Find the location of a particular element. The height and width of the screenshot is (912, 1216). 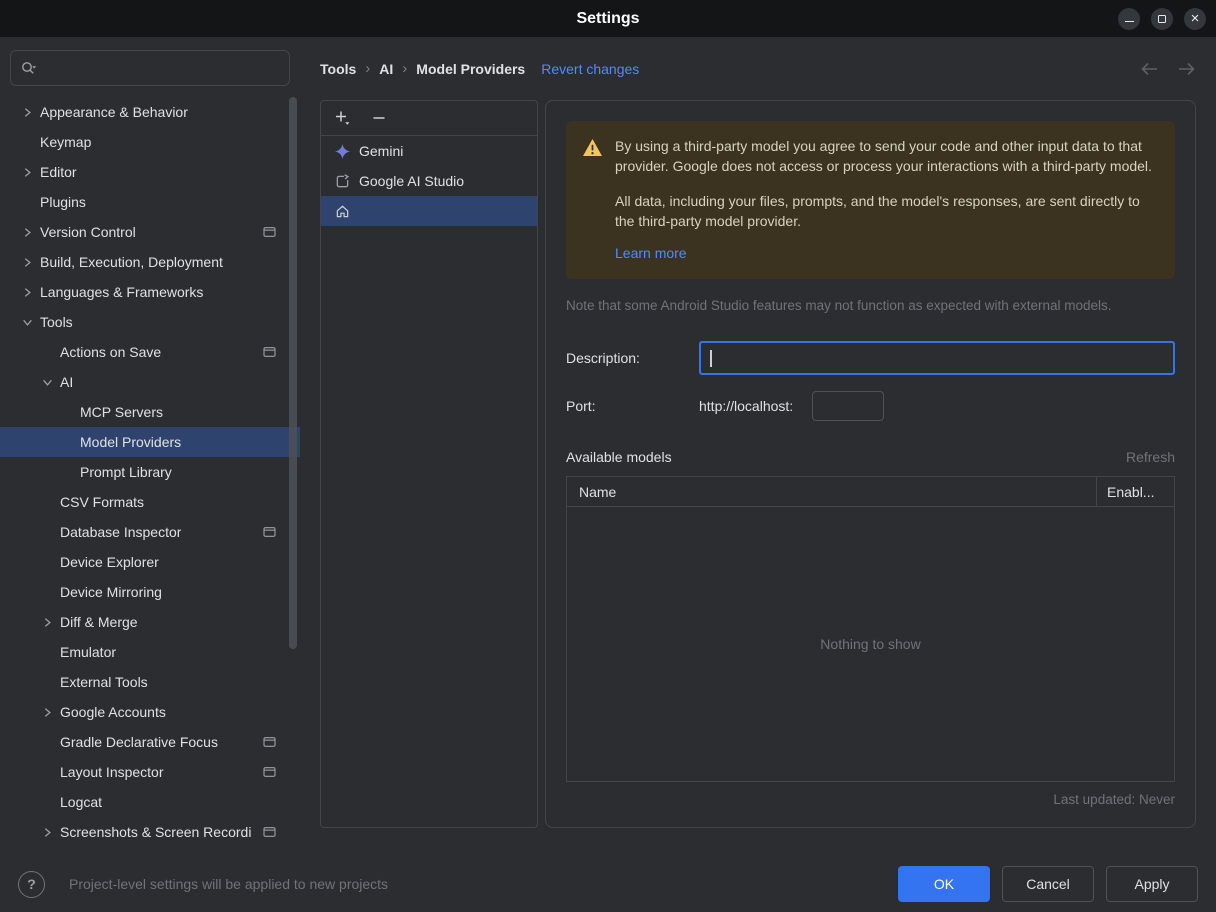

sidebar-item-google-accounts: Google Accounts is located at coordinates (150, 712).